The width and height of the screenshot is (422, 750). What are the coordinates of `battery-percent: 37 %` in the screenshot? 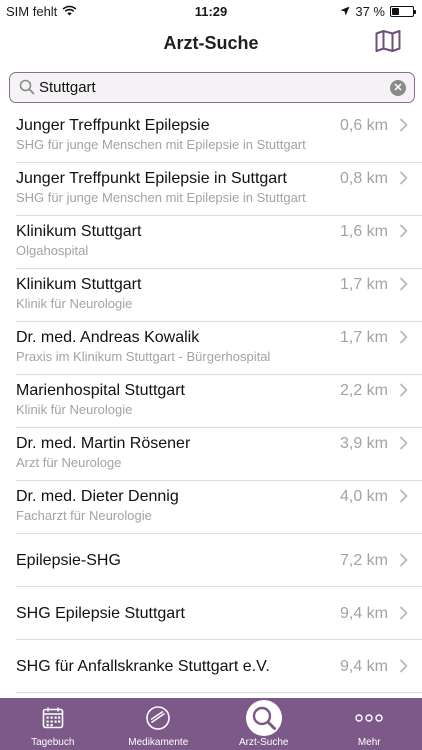 It's located at (370, 11).